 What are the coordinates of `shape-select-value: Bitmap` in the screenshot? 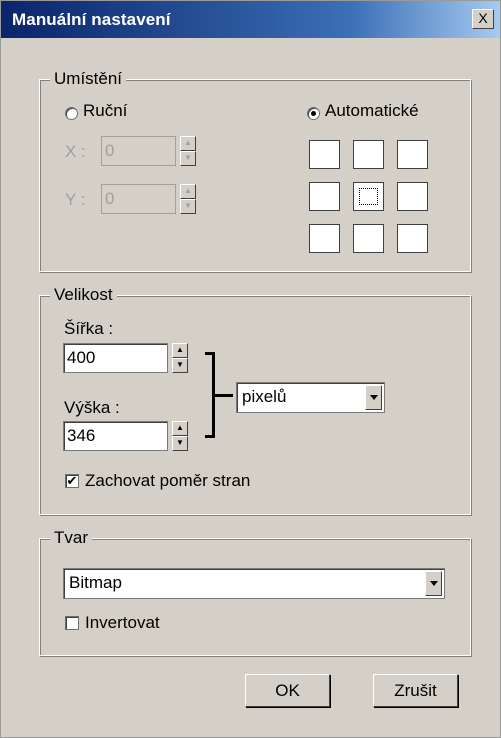 It's located at (95, 582).